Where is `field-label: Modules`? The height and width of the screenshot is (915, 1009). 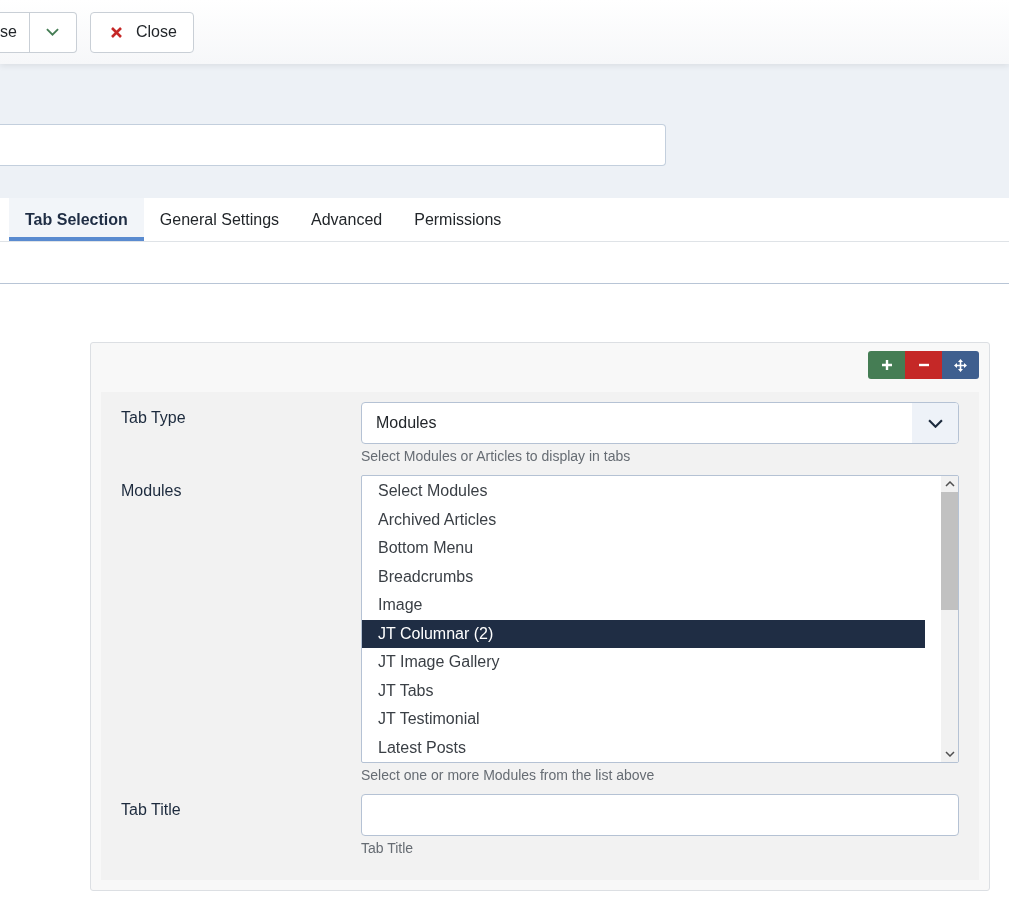 field-label: Modules is located at coordinates (151, 490).